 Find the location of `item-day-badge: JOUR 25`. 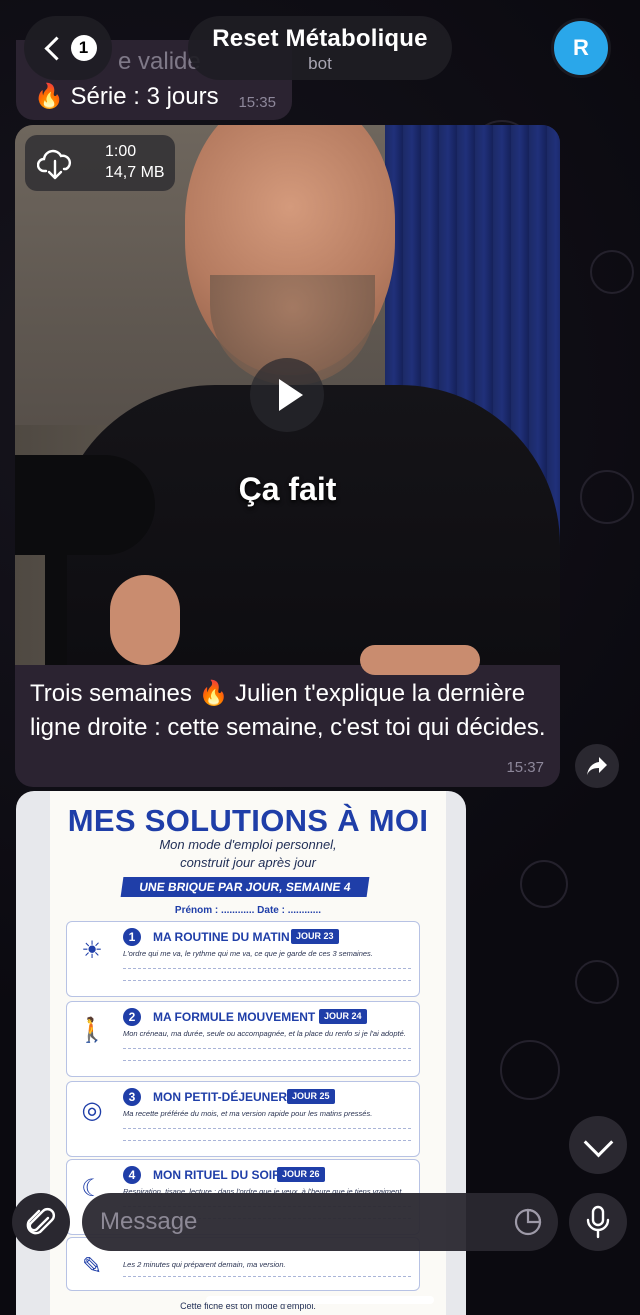

item-day-badge: JOUR 25 is located at coordinates (311, 1096).